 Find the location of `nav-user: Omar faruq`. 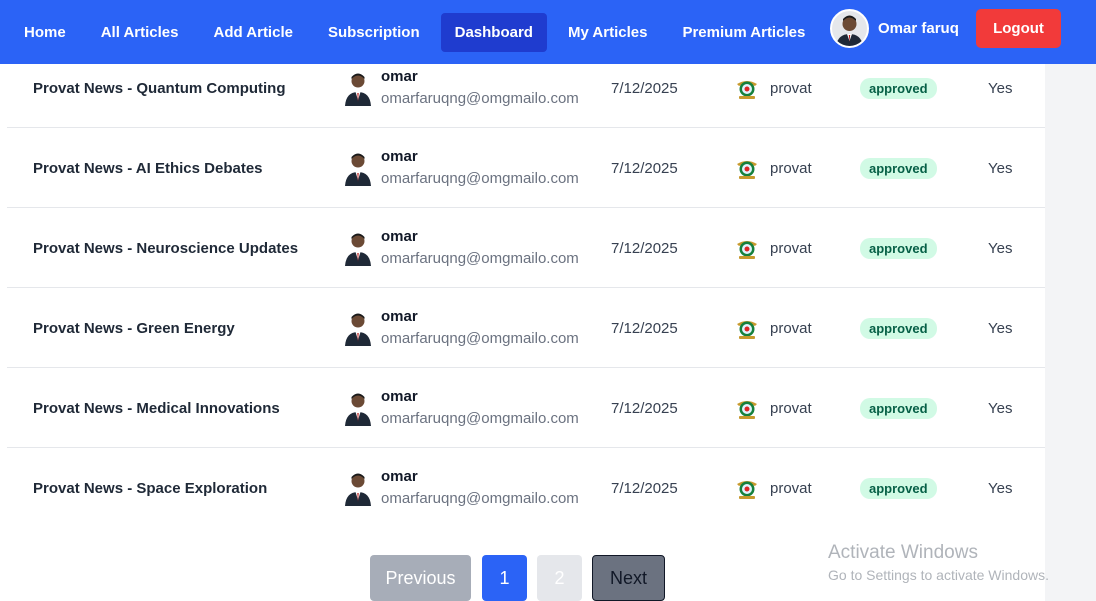

nav-user: Omar faruq is located at coordinates (894, 28).